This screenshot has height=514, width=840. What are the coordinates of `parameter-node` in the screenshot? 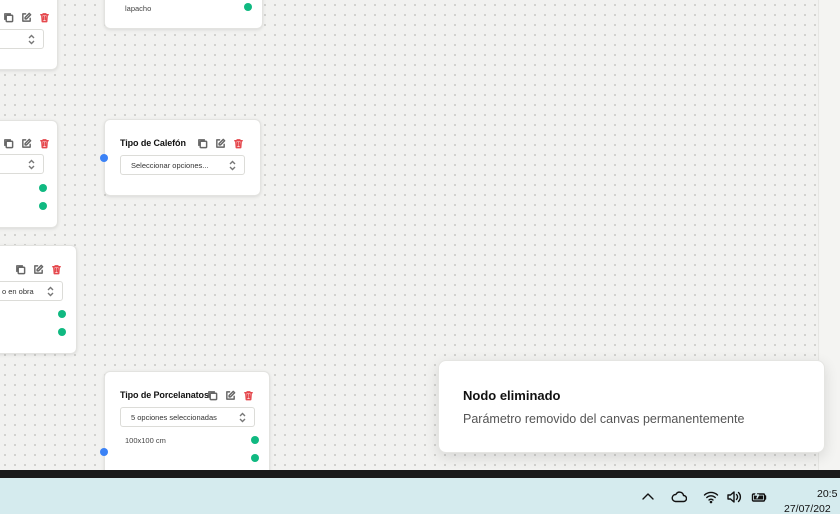 It's located at (29, 174).